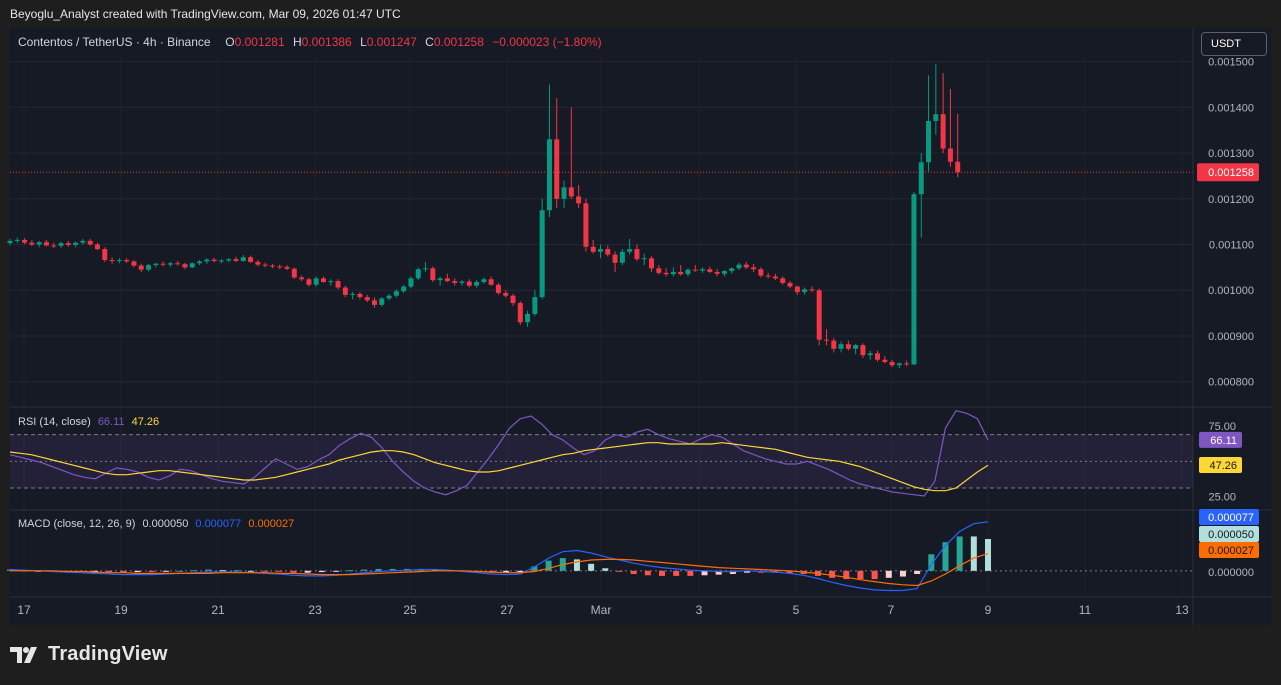  Describe the element at coordinates (89, 654) in the screenshot. I see `brand-footer: TradingView` at that location.